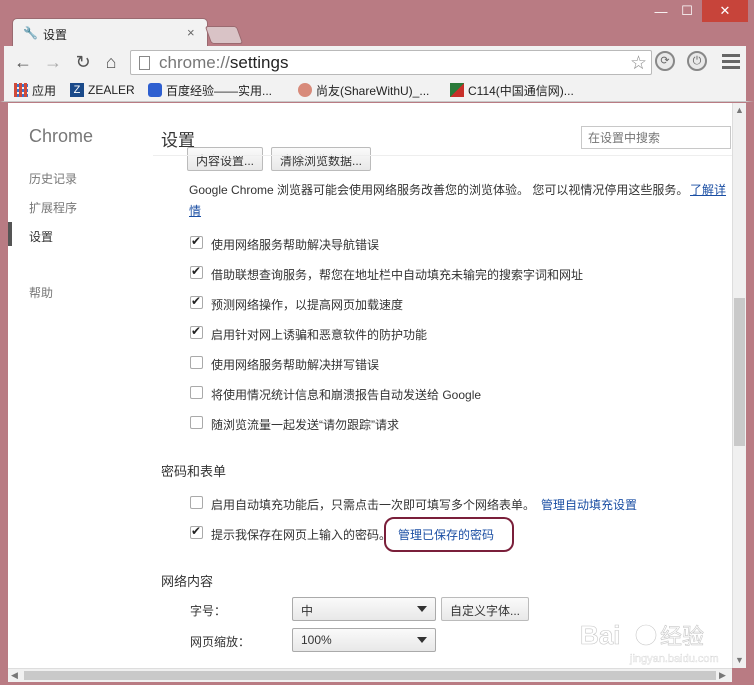 This screenshot has width=754, height=685. What do you see at coordinates (364, 640) in the screenshot?
I see `zoom-select: 100%` at bounding box center [364, 640].